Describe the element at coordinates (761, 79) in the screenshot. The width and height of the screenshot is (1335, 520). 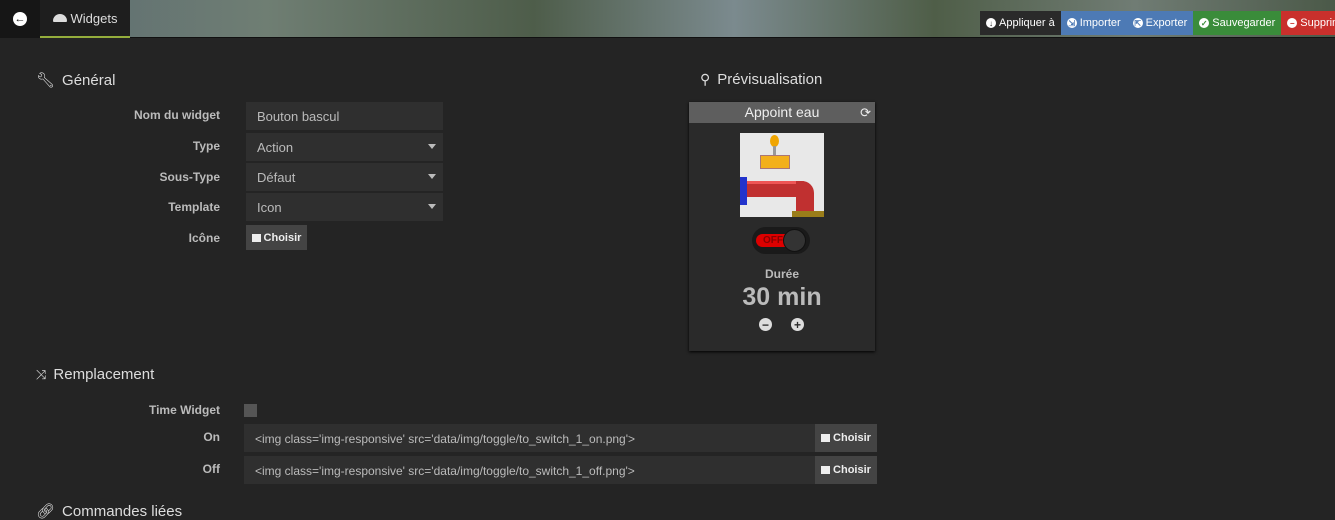
I see `section-preview: ⚲ Prévisualisation` at that location.